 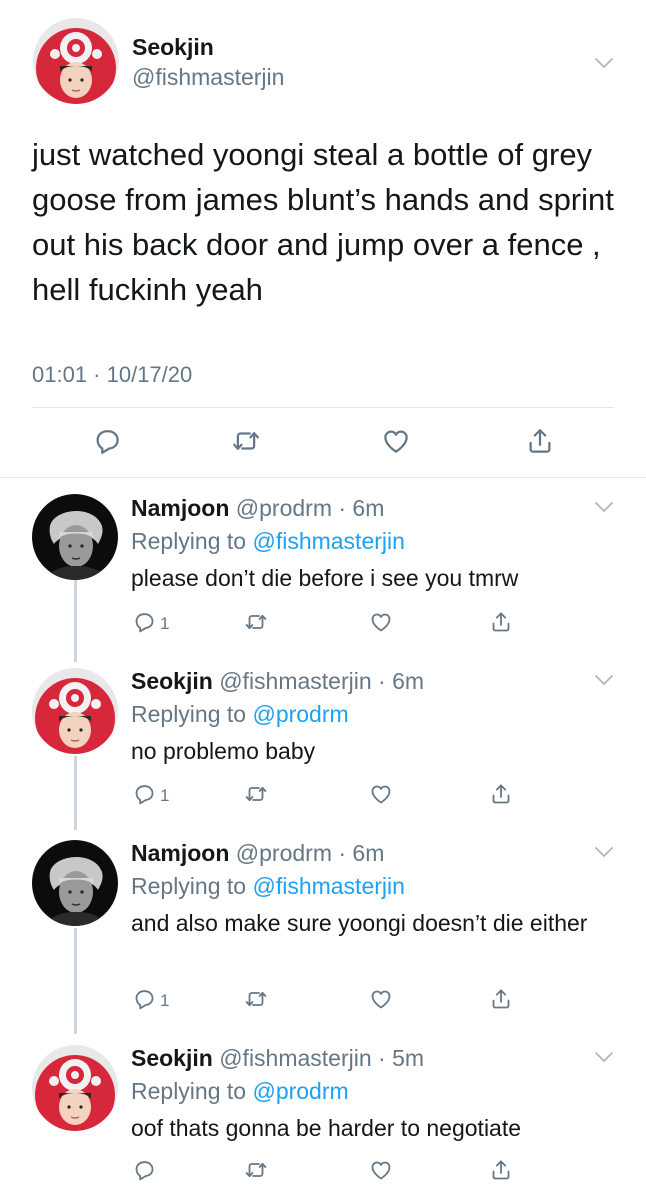 What do you see at coordinates (326, 1128) in the screenshot?
I see `reply-text: oof thats gonna be harder to negotiate` at bounding box center [326, 1128].